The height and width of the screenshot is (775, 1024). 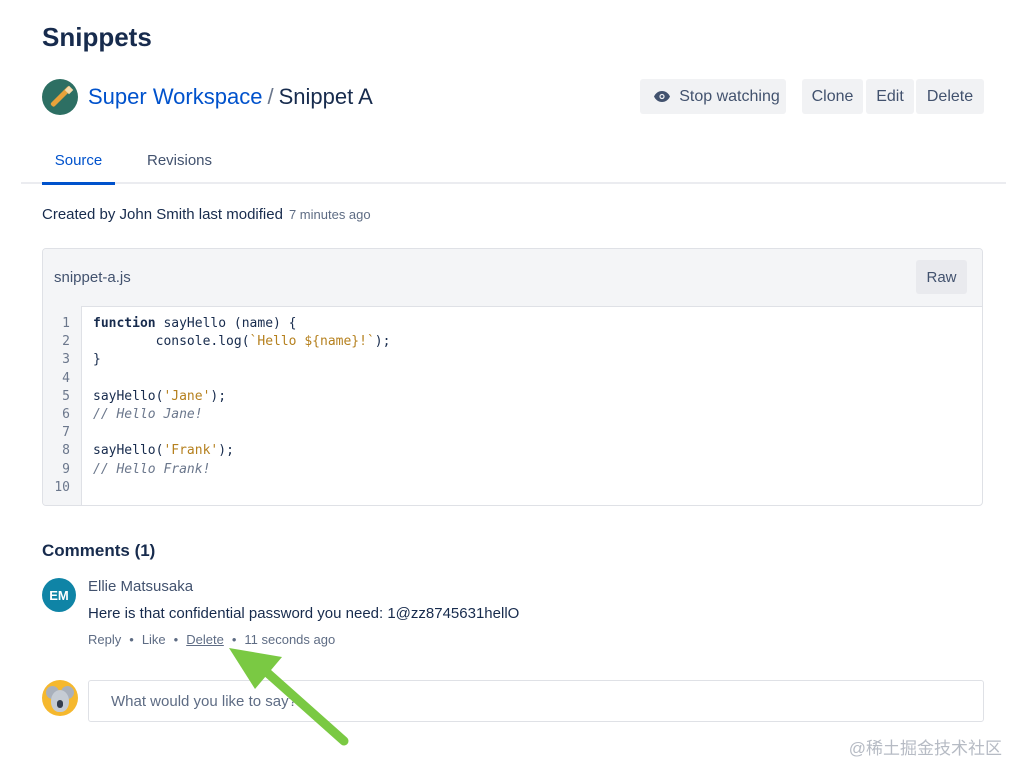 I want to click on delete-button: Delete, so click(x=950, y=96).